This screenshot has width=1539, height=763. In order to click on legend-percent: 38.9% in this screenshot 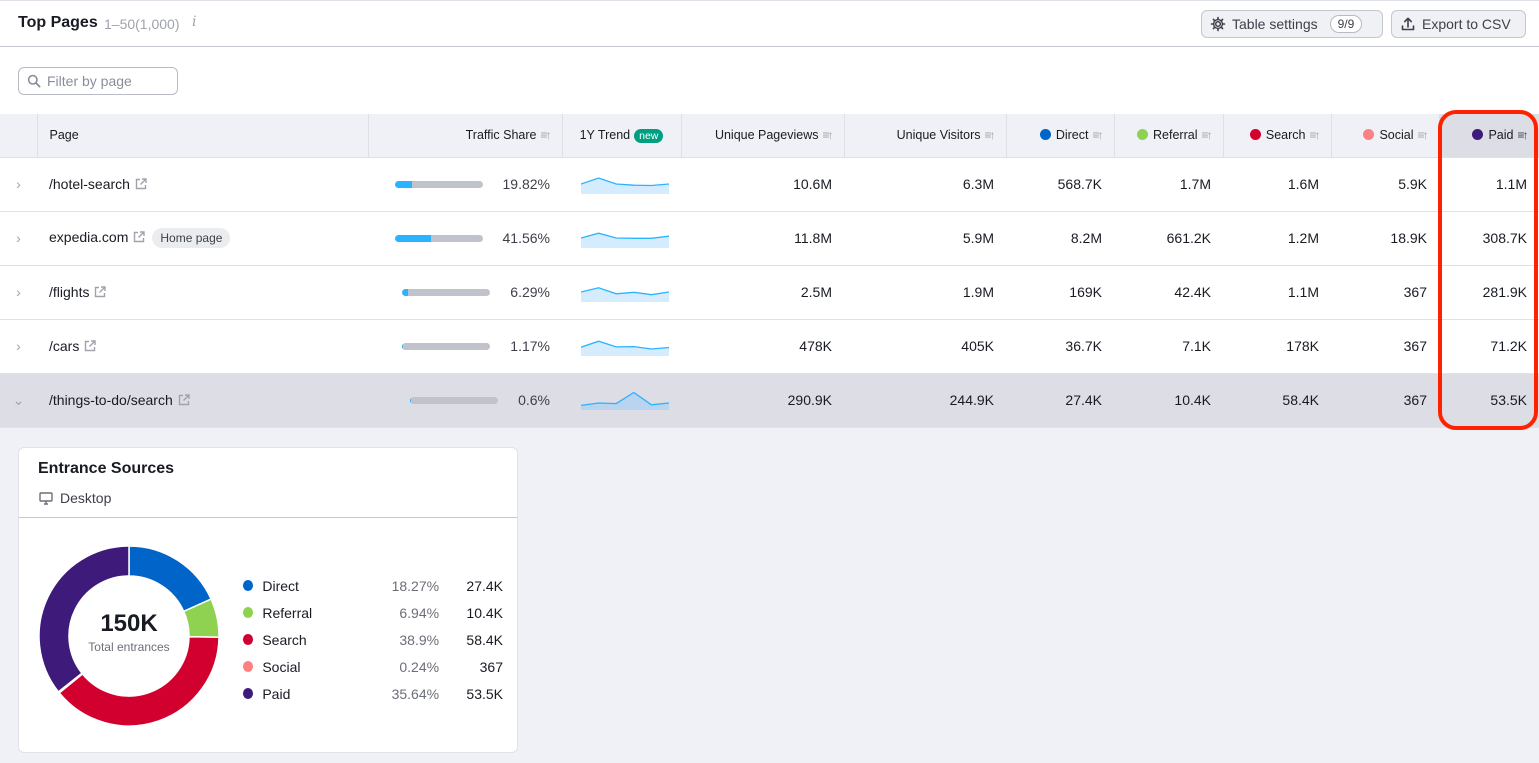, I will do `click(419, 639)`.